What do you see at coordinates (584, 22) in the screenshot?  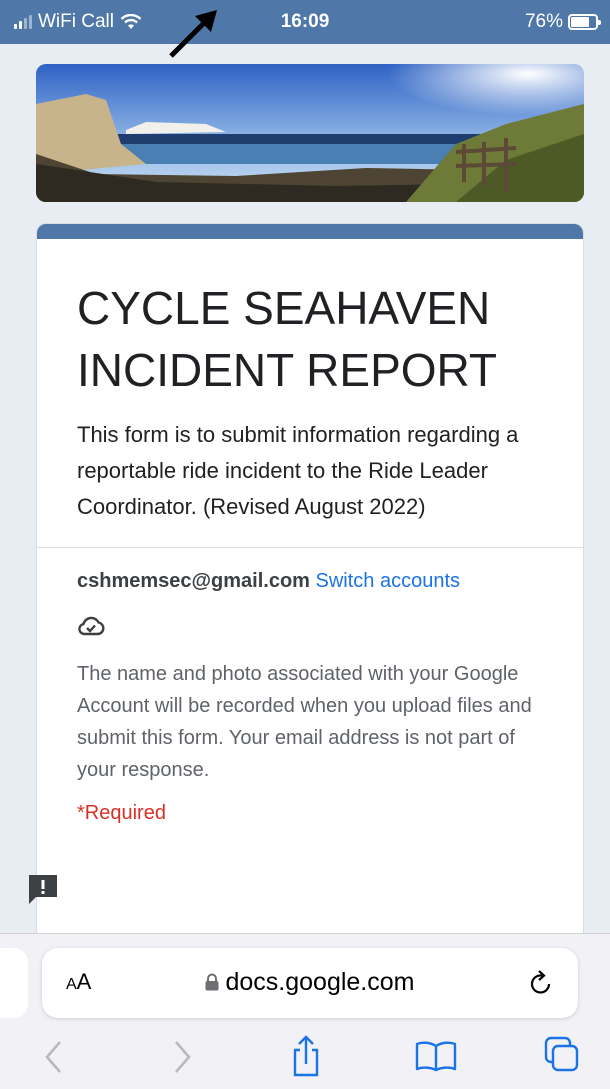 I see `battery-icon` at bounding box center [584, 22].